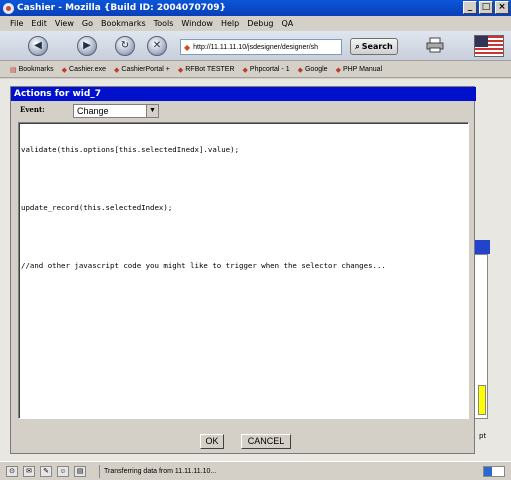 Image resolution: width=511 pixels, height=480 pixels. What do you see at coordinates (243, 94) in the screenshot?
I see `dialog-title: Actions for wid_7` at bounding box center [243, 94].